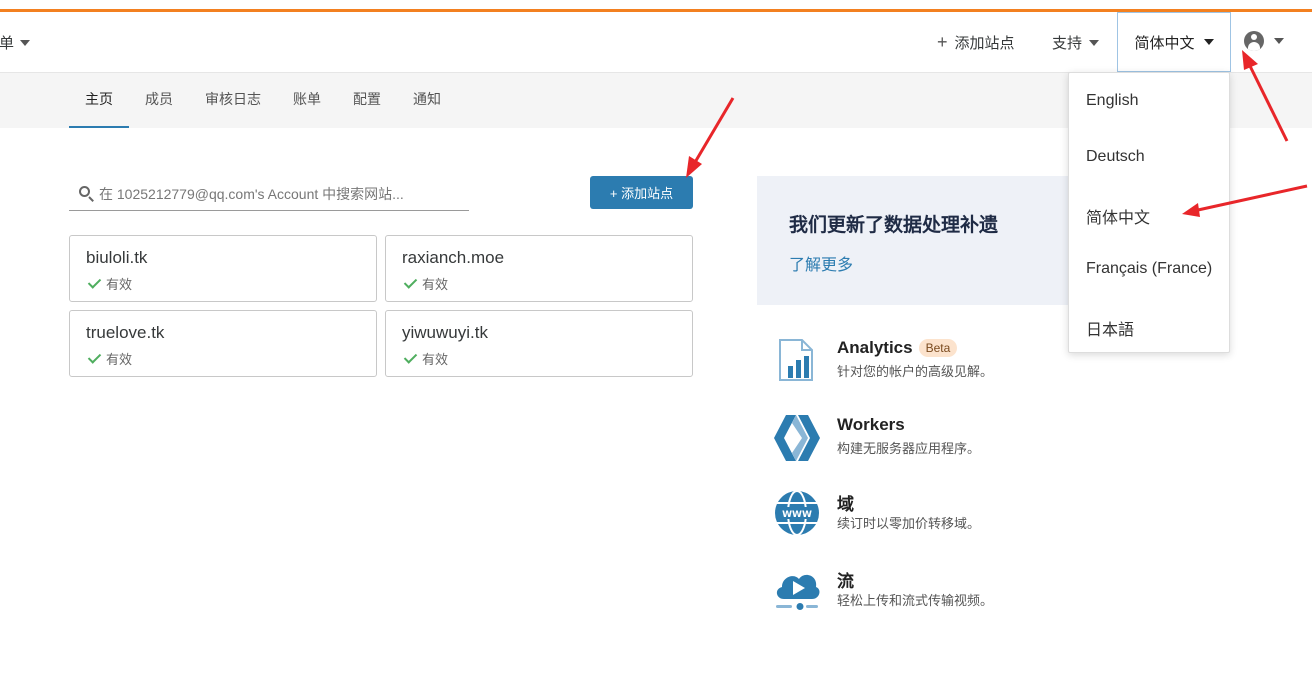  What do you see at coordinates (1118, 216) in the screenshot?
I see `language-option-chinese: 简体中文` at bounding box center [1118, 216].